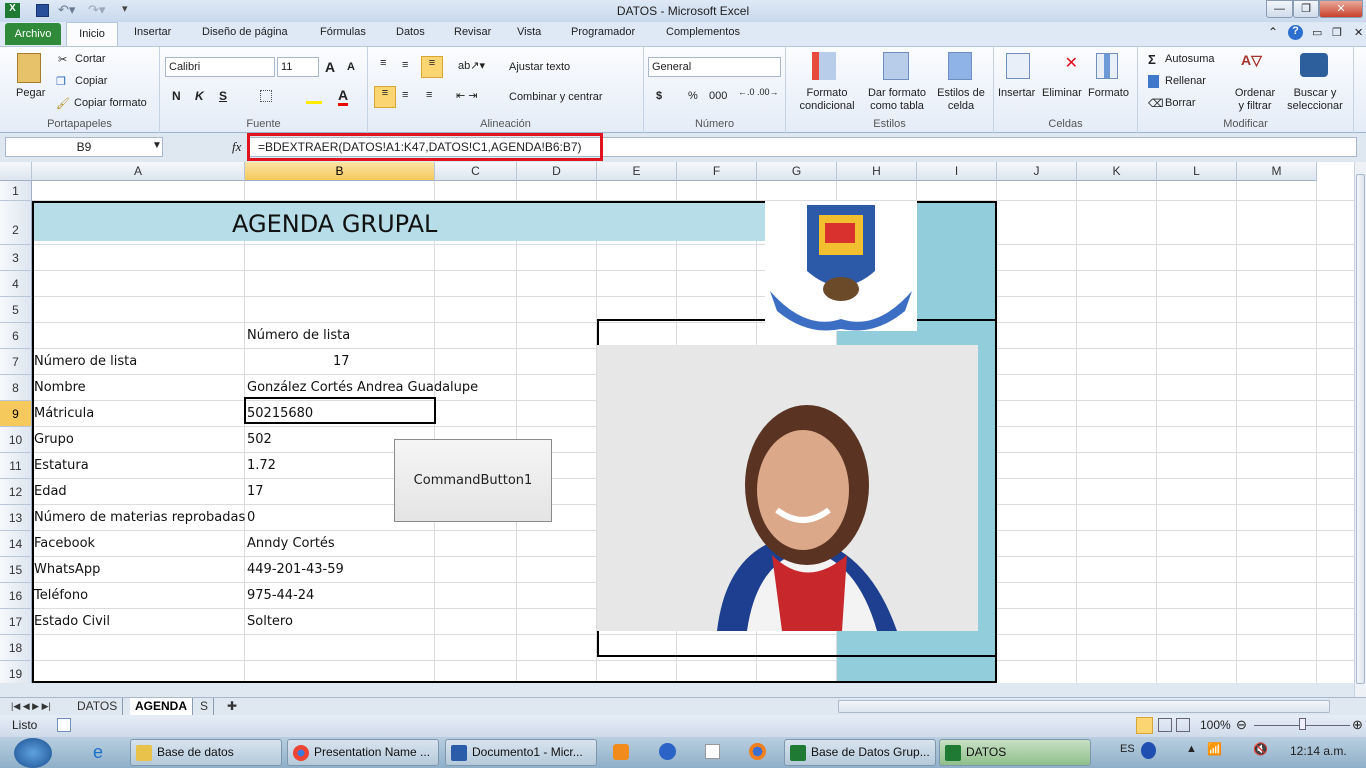 This screenshot has width=1366, height=768. Describe the element at coordinates (261, 465) in the screenshot. I see `record-value: 1.72` at that location.